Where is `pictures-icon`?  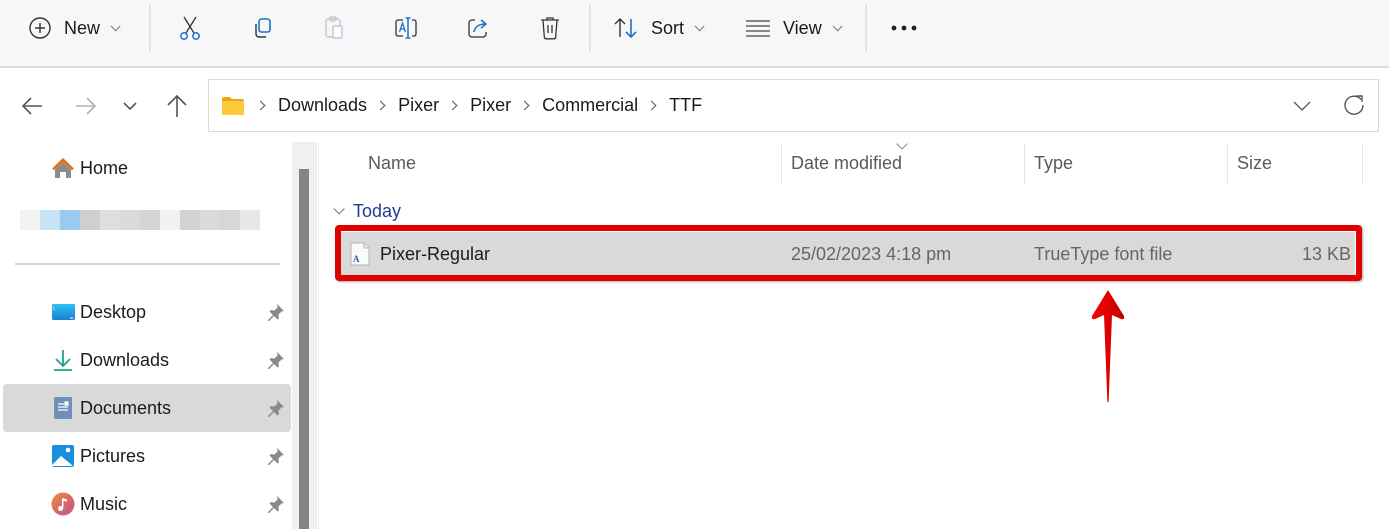 pictures-icon is located at coordinates (63, 456).